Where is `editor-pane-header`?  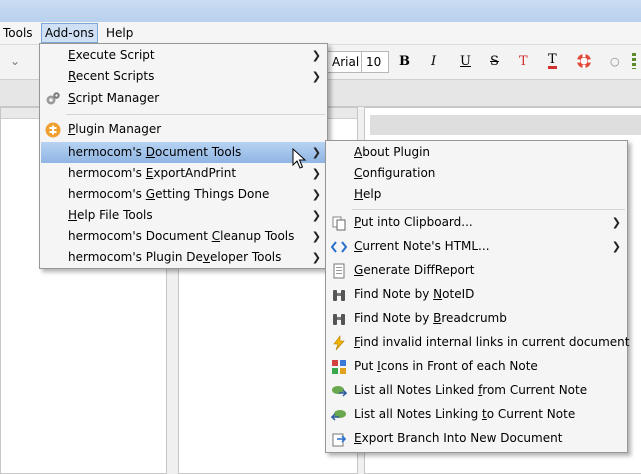
editor-pane-header is located at coordinates (505, 125).